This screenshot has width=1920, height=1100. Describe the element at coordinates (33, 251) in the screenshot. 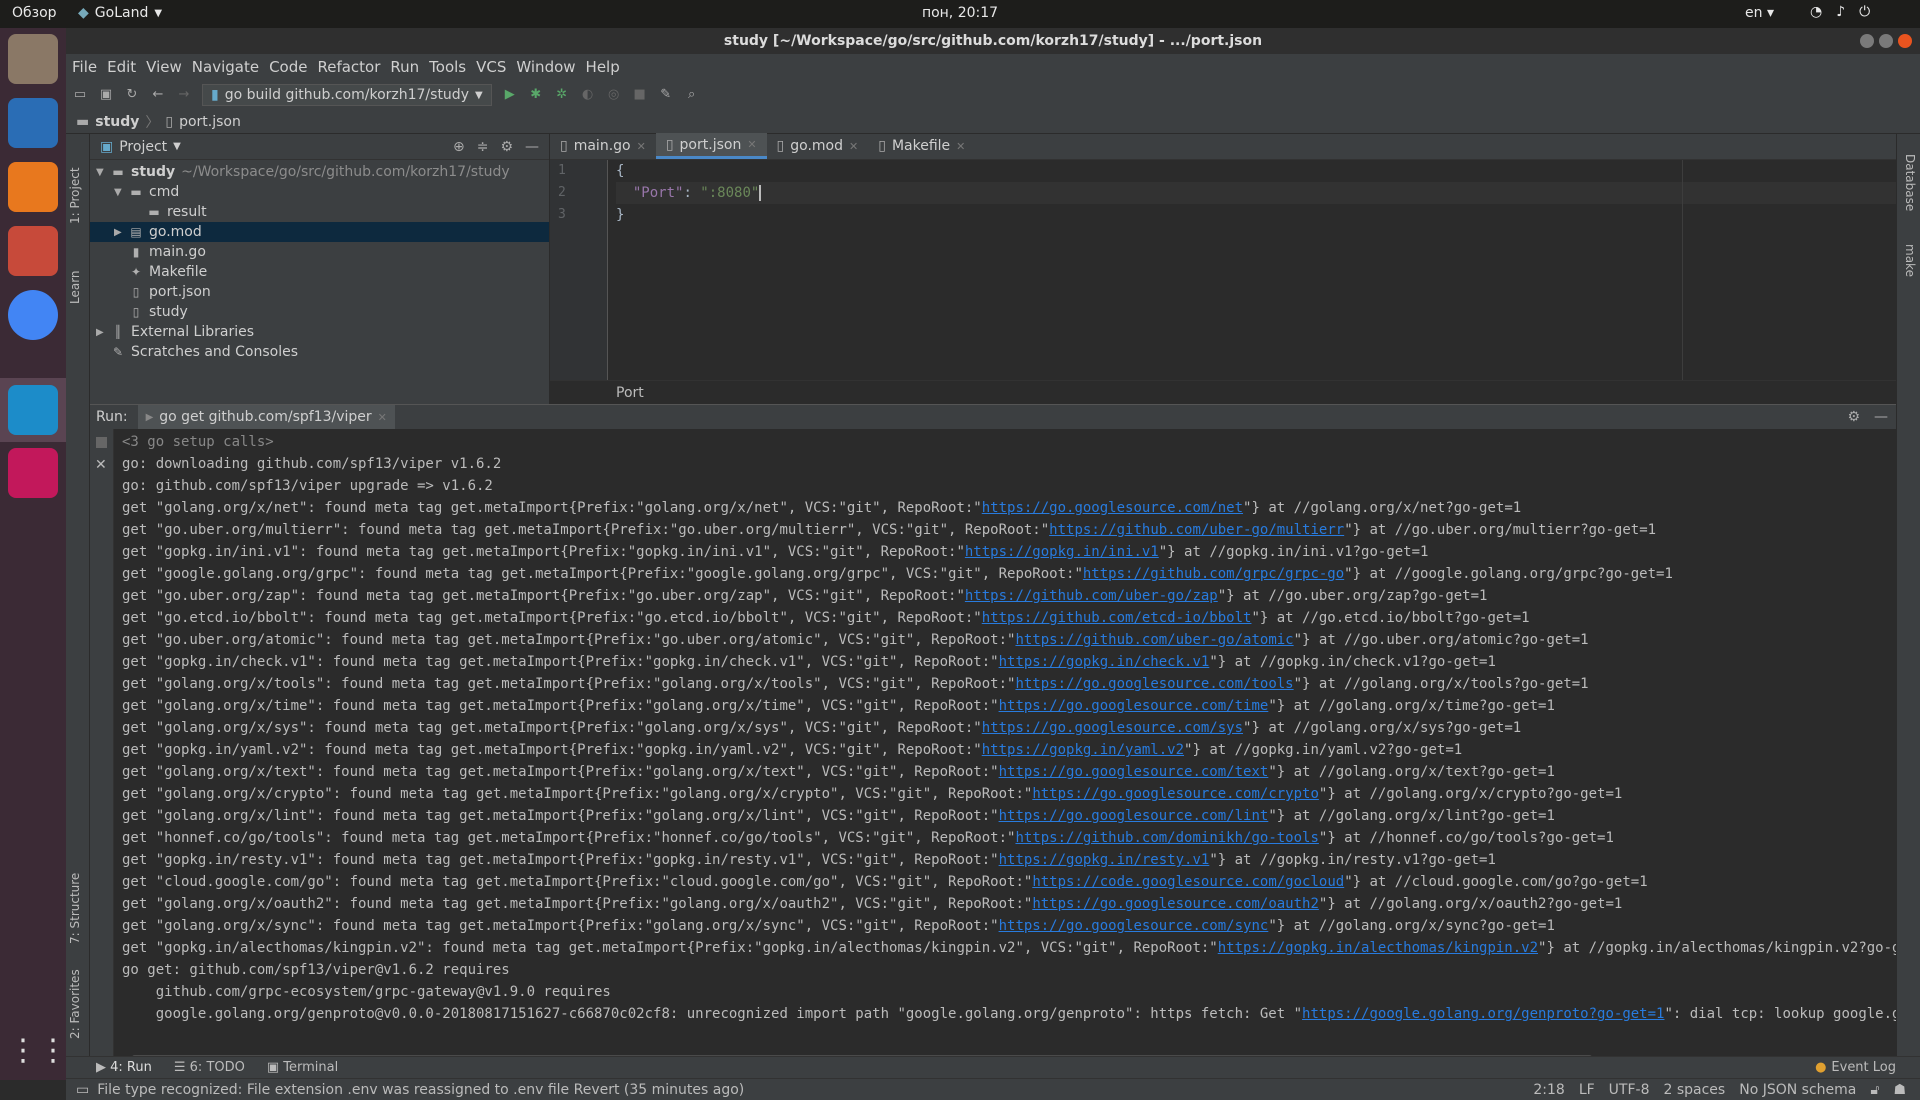

I see `settings-icon` at that location.